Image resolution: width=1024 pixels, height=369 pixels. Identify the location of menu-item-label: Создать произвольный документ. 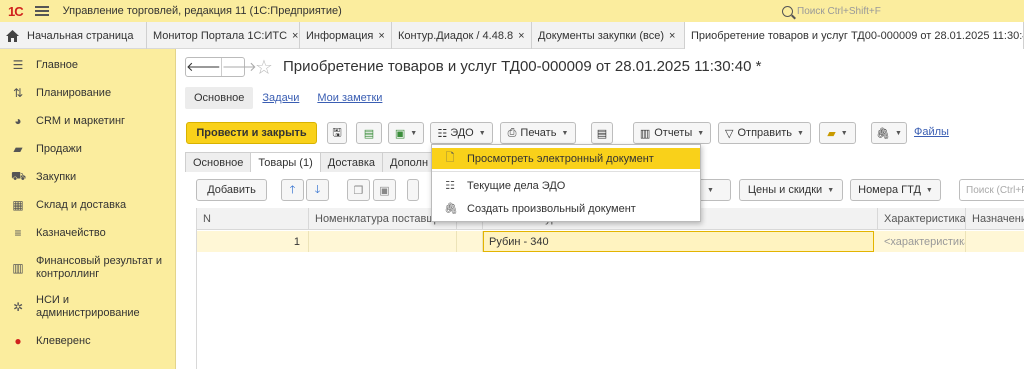
(551, 208).